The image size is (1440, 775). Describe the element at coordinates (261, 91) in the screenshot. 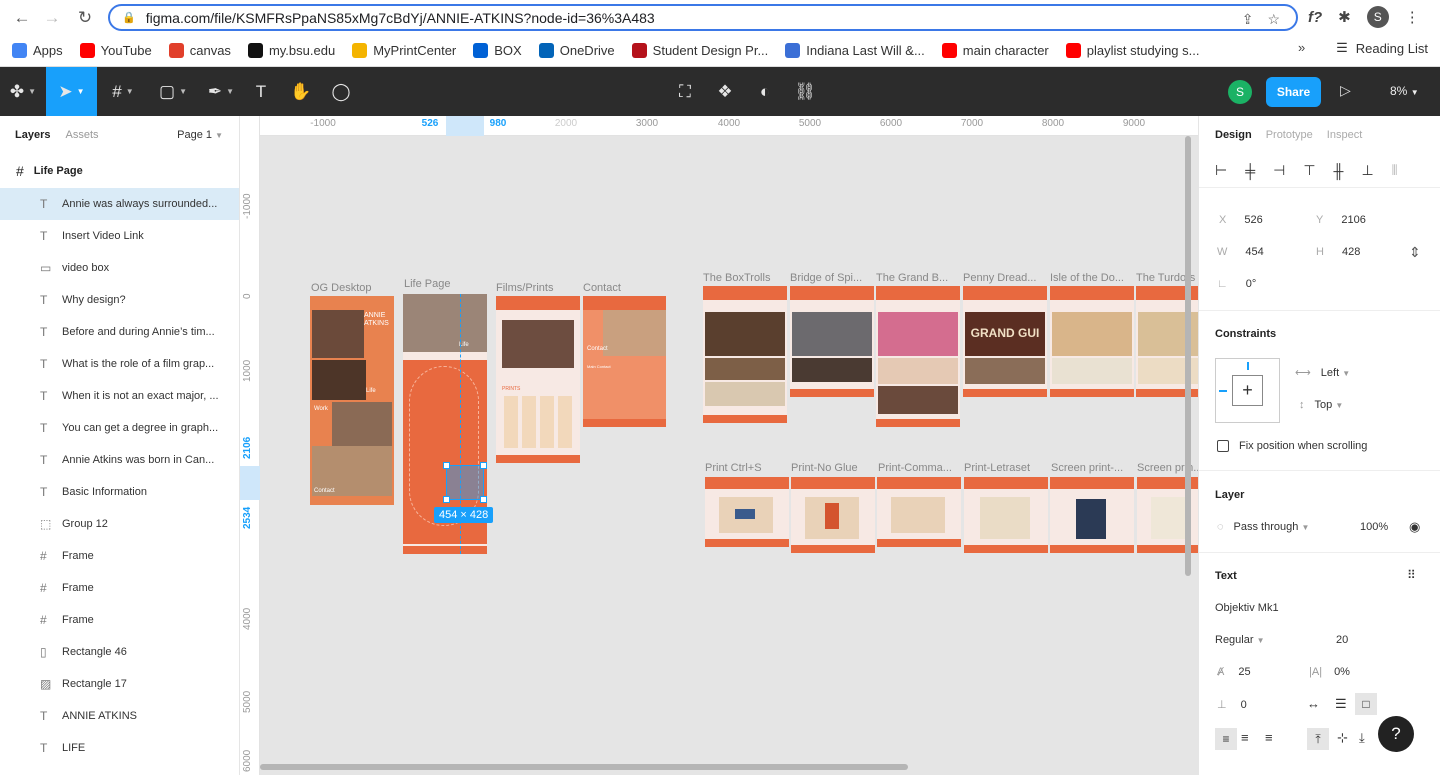

I see `text-tool-icon: T` at that location.